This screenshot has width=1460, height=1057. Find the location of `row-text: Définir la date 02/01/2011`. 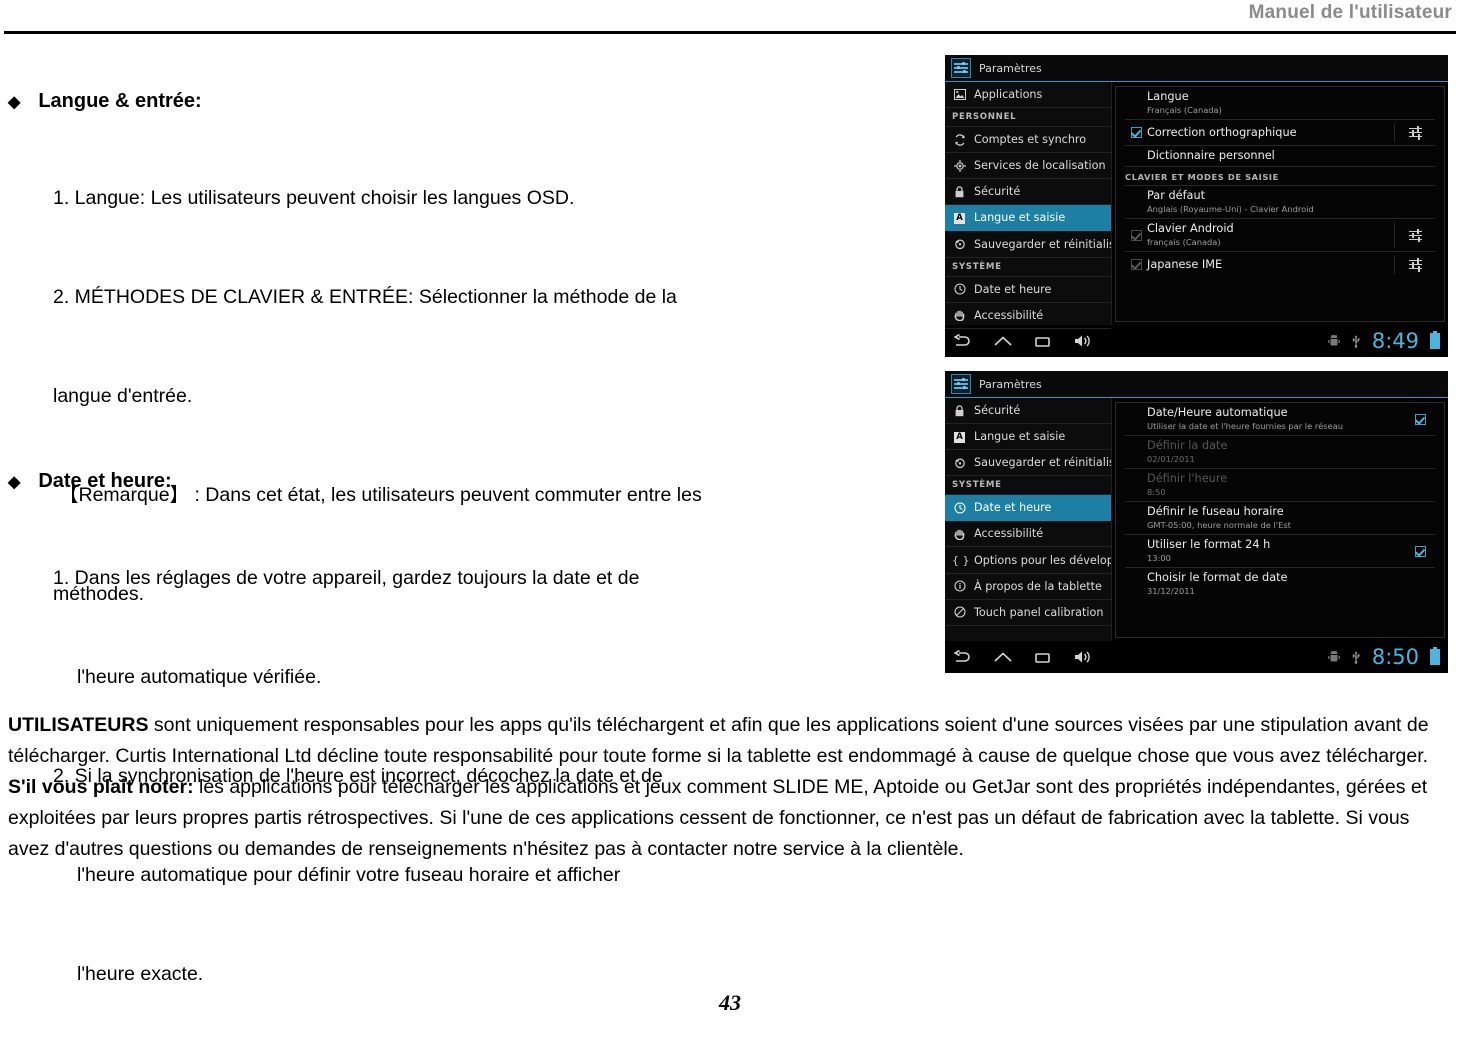

row-text: Définir la date 02/01/2011 is located at coordinates (1276, 452).